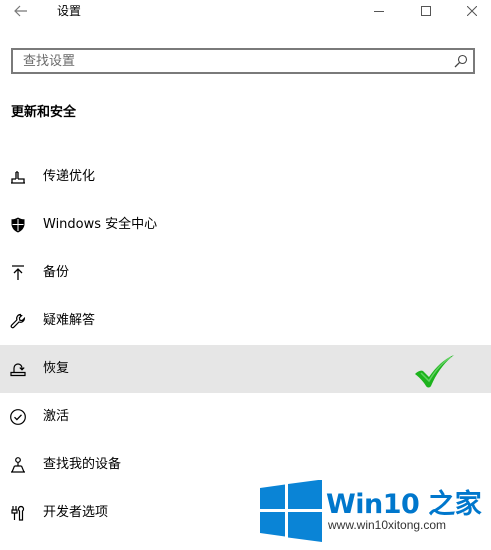 The height and width of the screenshot is (550, 491). Describe the element at coordinates (69, 176) in the screenshot. I see `nav-item-label: 传递优化` at that location.